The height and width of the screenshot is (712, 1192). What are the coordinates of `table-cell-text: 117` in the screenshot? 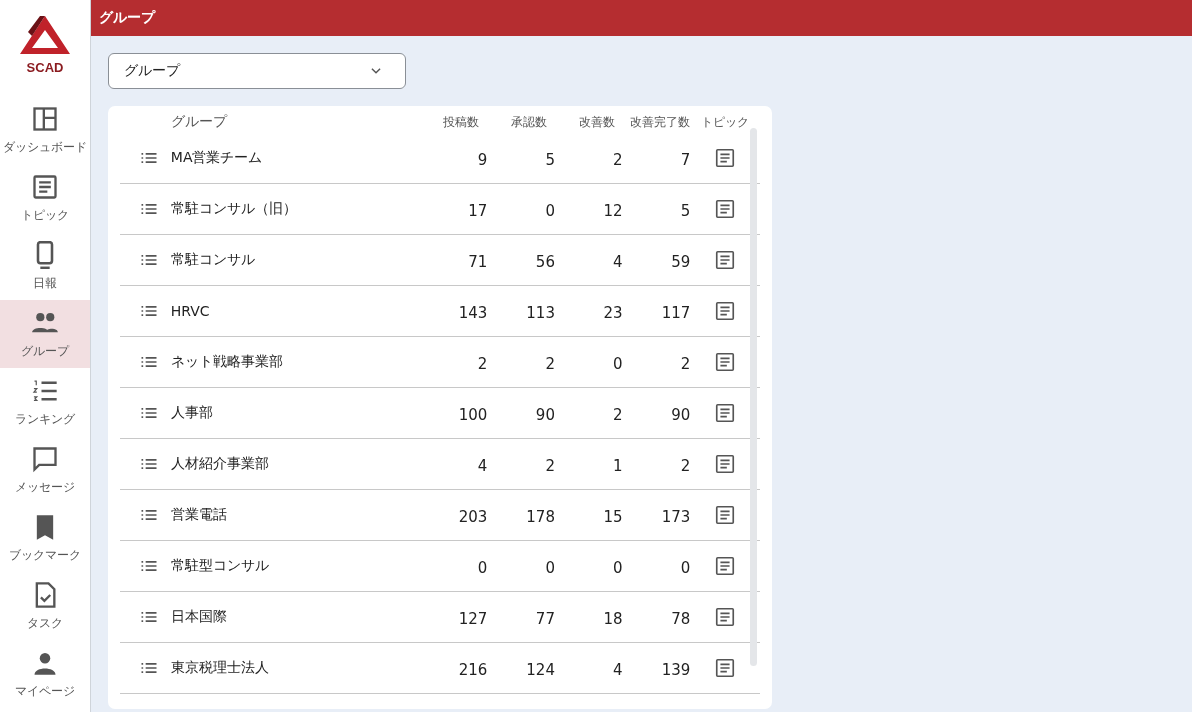 It's located at (675, 312).